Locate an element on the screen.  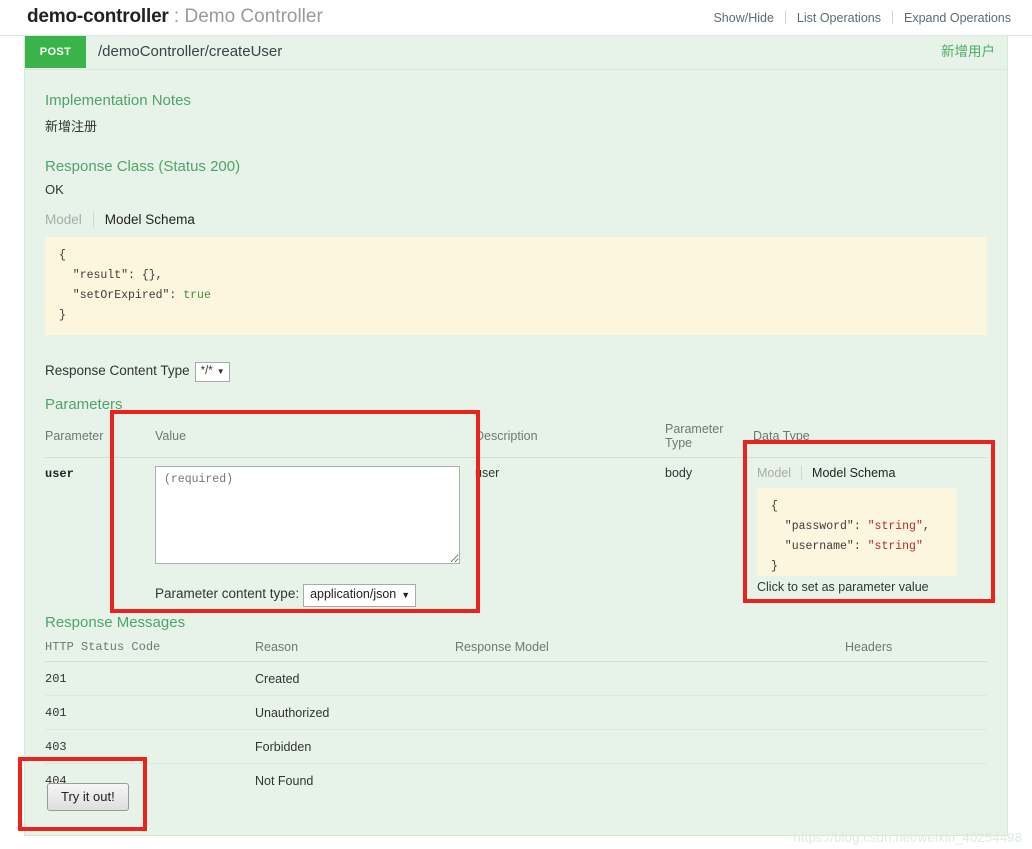
parameter-content-type-label: Parameter content type: is located at coordinates (227, 593).